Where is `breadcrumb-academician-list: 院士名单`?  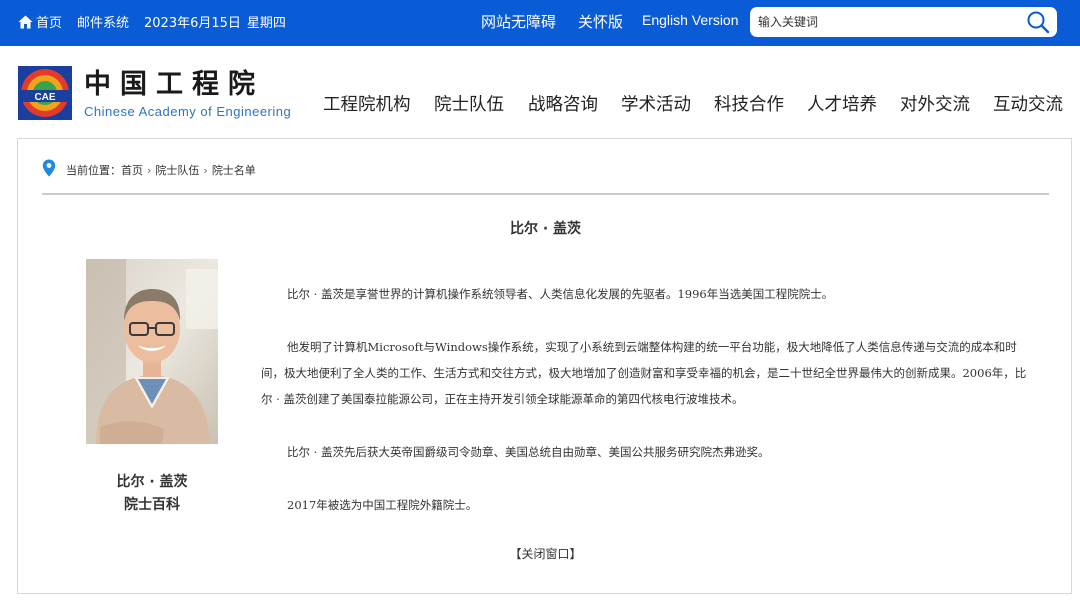
breadcrumb-academician-list: 院士名单 is located at coordinates (234, 170).